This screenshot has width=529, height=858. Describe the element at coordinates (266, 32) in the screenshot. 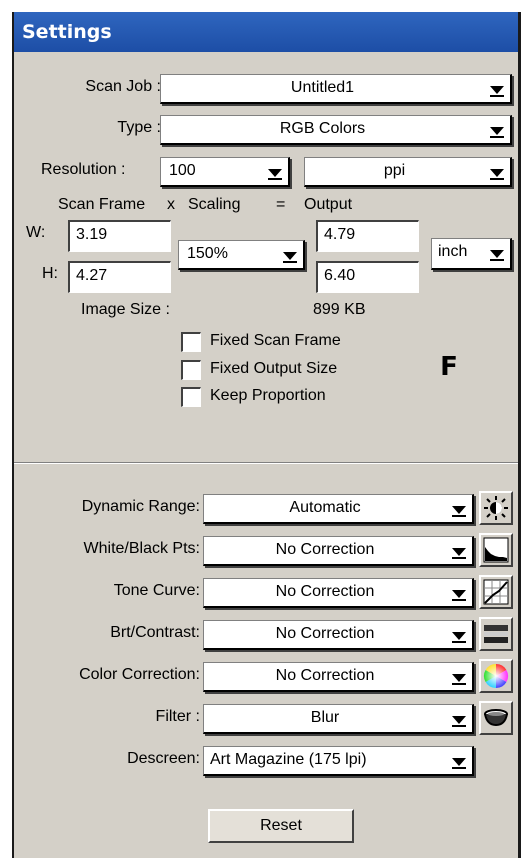

I see `window-title: Settings` at that location.